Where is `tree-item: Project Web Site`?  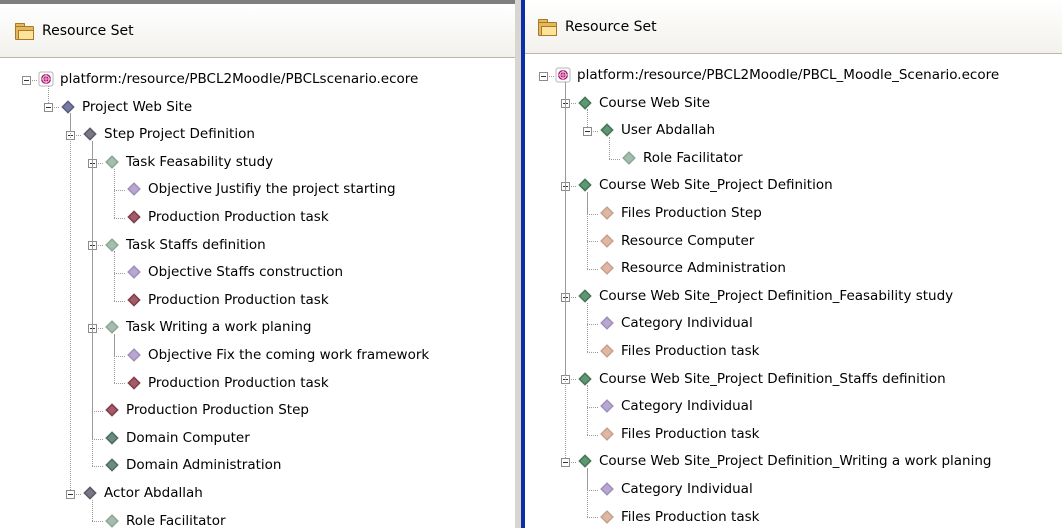 tree-item: Project Web Site is located at coordinates (126, 107).